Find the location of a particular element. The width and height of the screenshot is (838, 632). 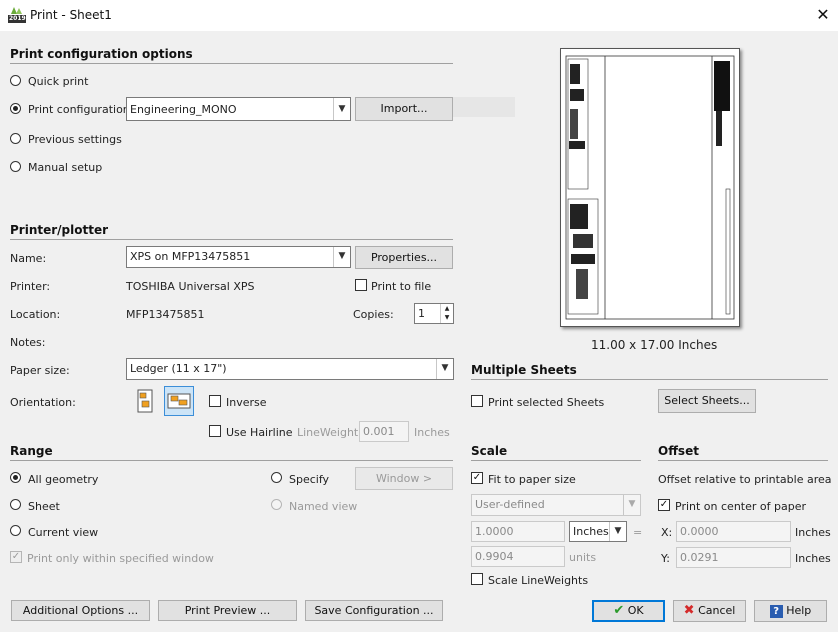

offset-x-unit: Inches is located at coordinates (813, 532).